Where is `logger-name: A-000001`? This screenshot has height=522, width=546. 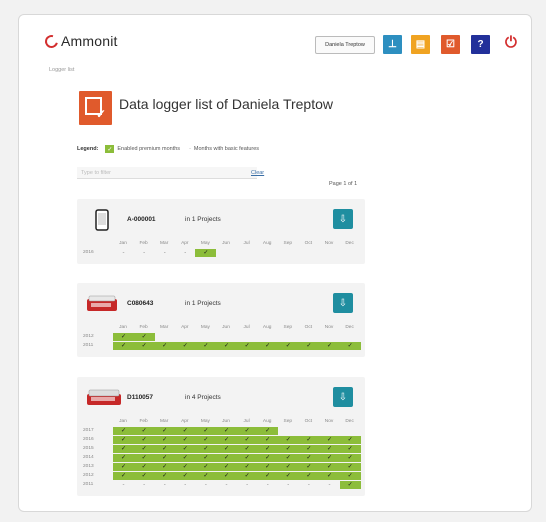
logger-name: A-000001 is located at coordinates (141, 219).